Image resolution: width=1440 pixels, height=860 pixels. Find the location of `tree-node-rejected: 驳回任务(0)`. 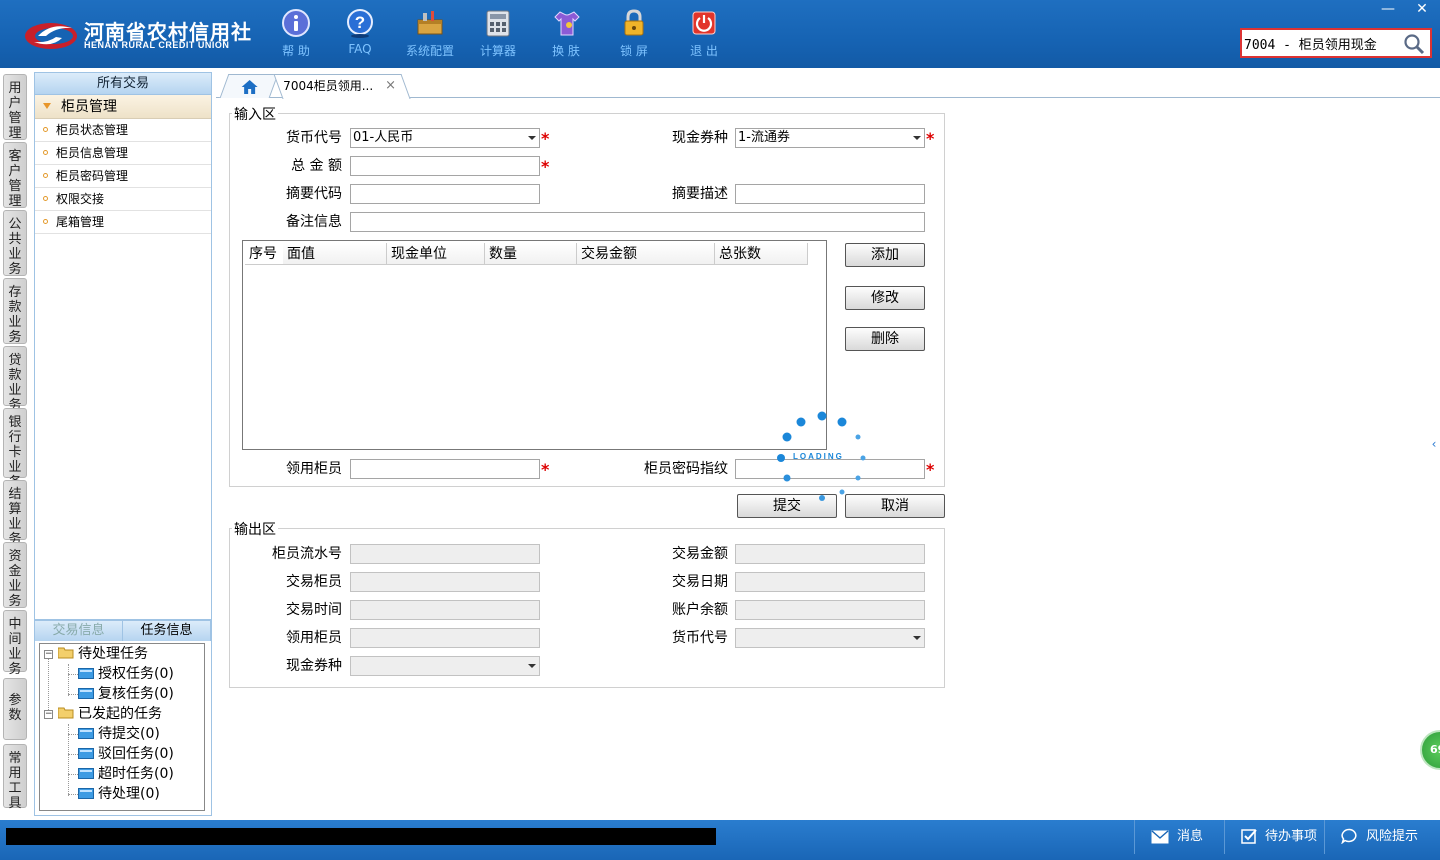

tree-node-rejected: 驳回任务(0) is located at coordinates (126, 754).